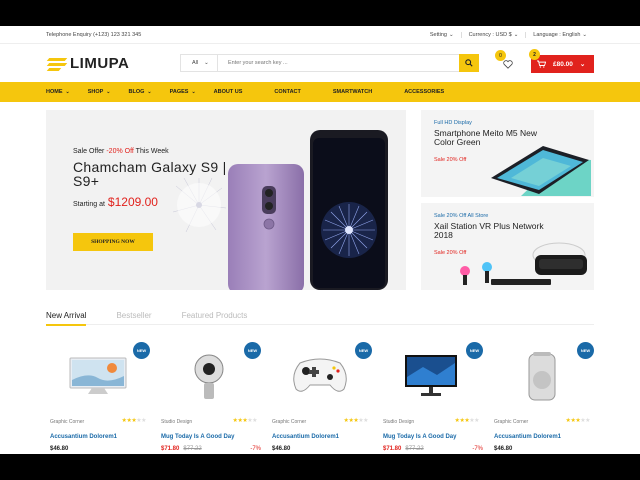  Describe the element at coordinates (349, 210) in the screenshot. I see `phone-front-image` at that location.